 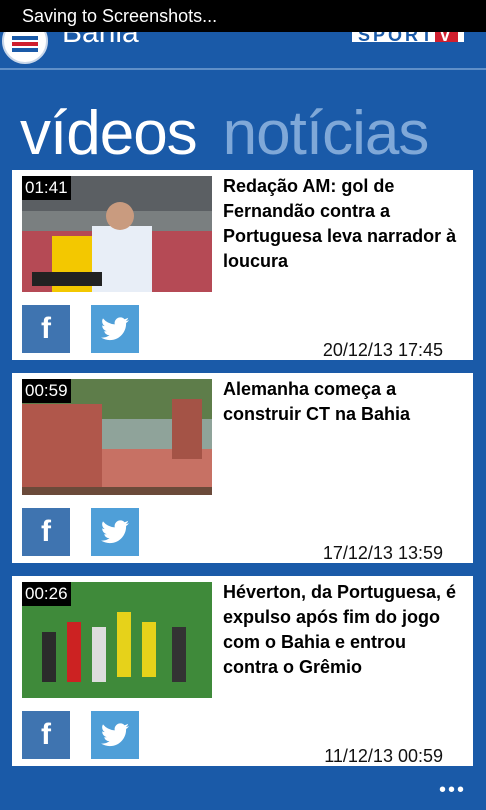 I want to click on more-options-button: •••, so click(x=452, y=790).